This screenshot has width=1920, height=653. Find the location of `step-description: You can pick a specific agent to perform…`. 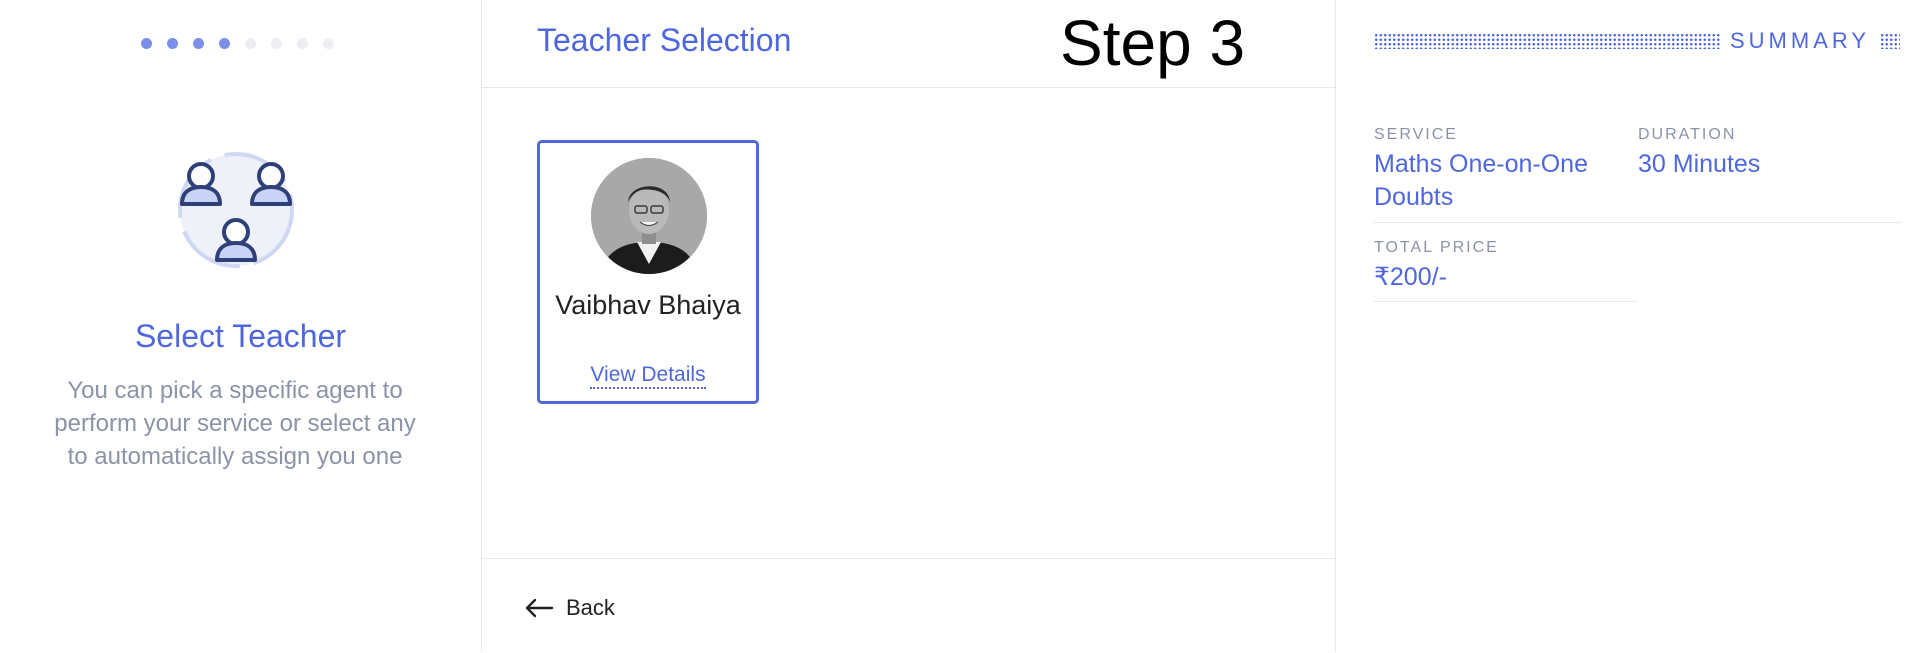

step-description: You can pick a specific agent to perform… is located at coordinates (235, 423).